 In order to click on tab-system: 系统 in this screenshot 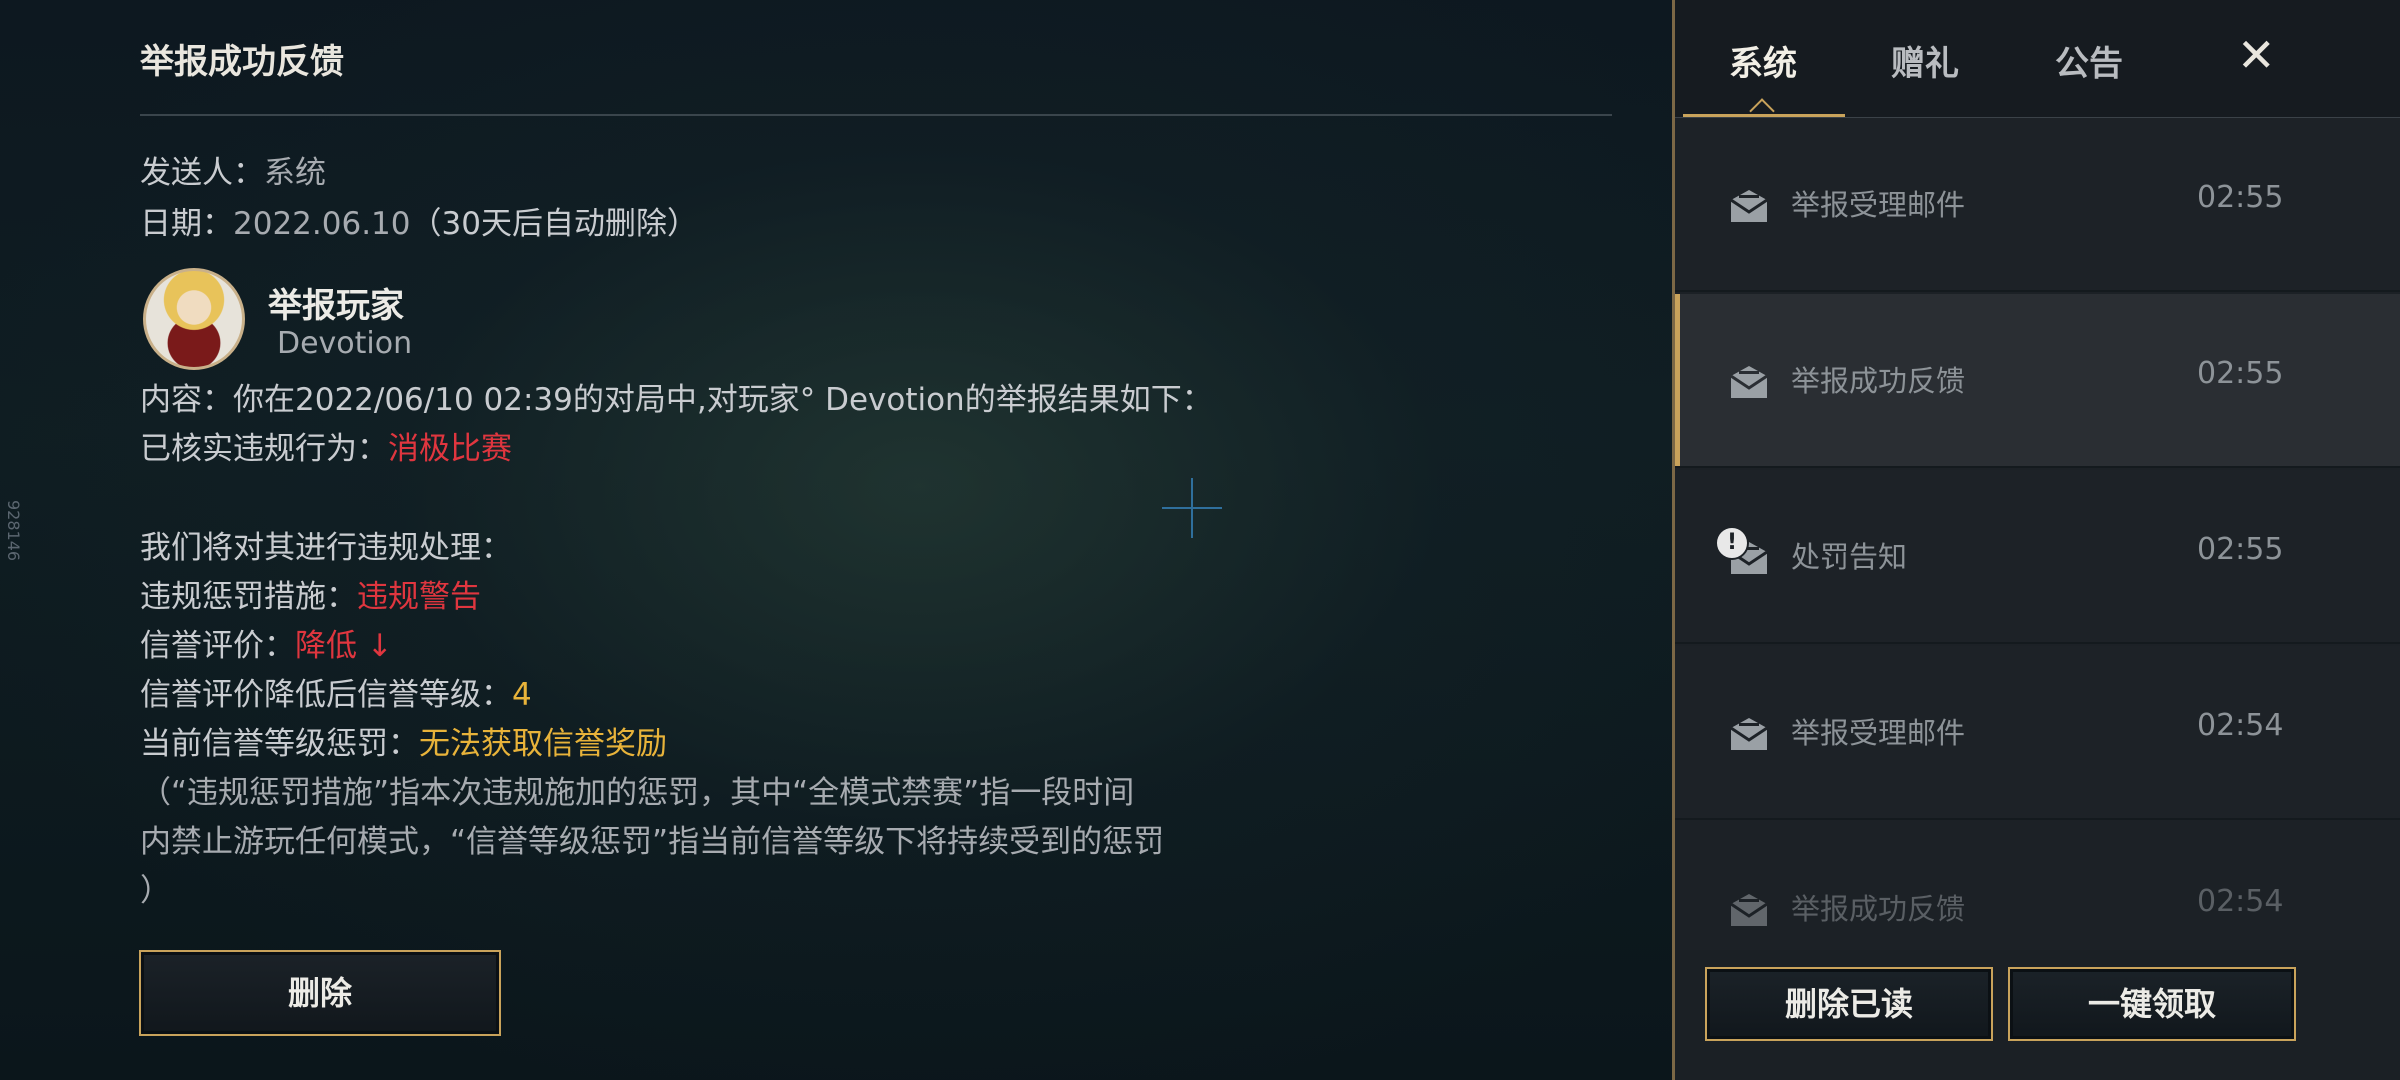, I will do `click(1763, 60)`.